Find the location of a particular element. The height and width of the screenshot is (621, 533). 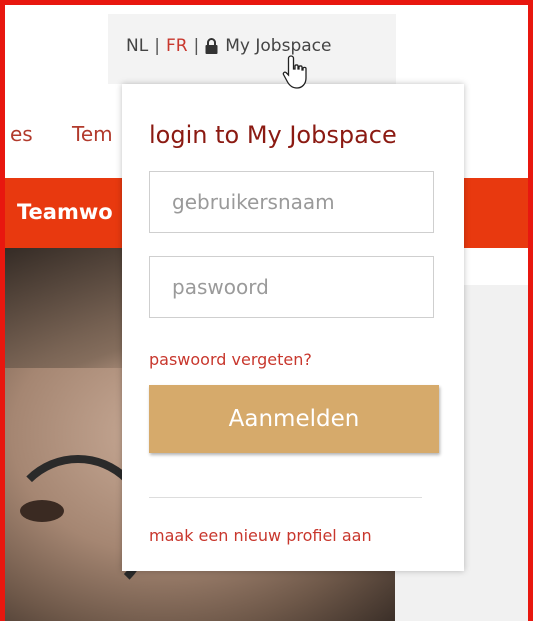

nav-item-partial: Tem is located at coordinates (92, 134).